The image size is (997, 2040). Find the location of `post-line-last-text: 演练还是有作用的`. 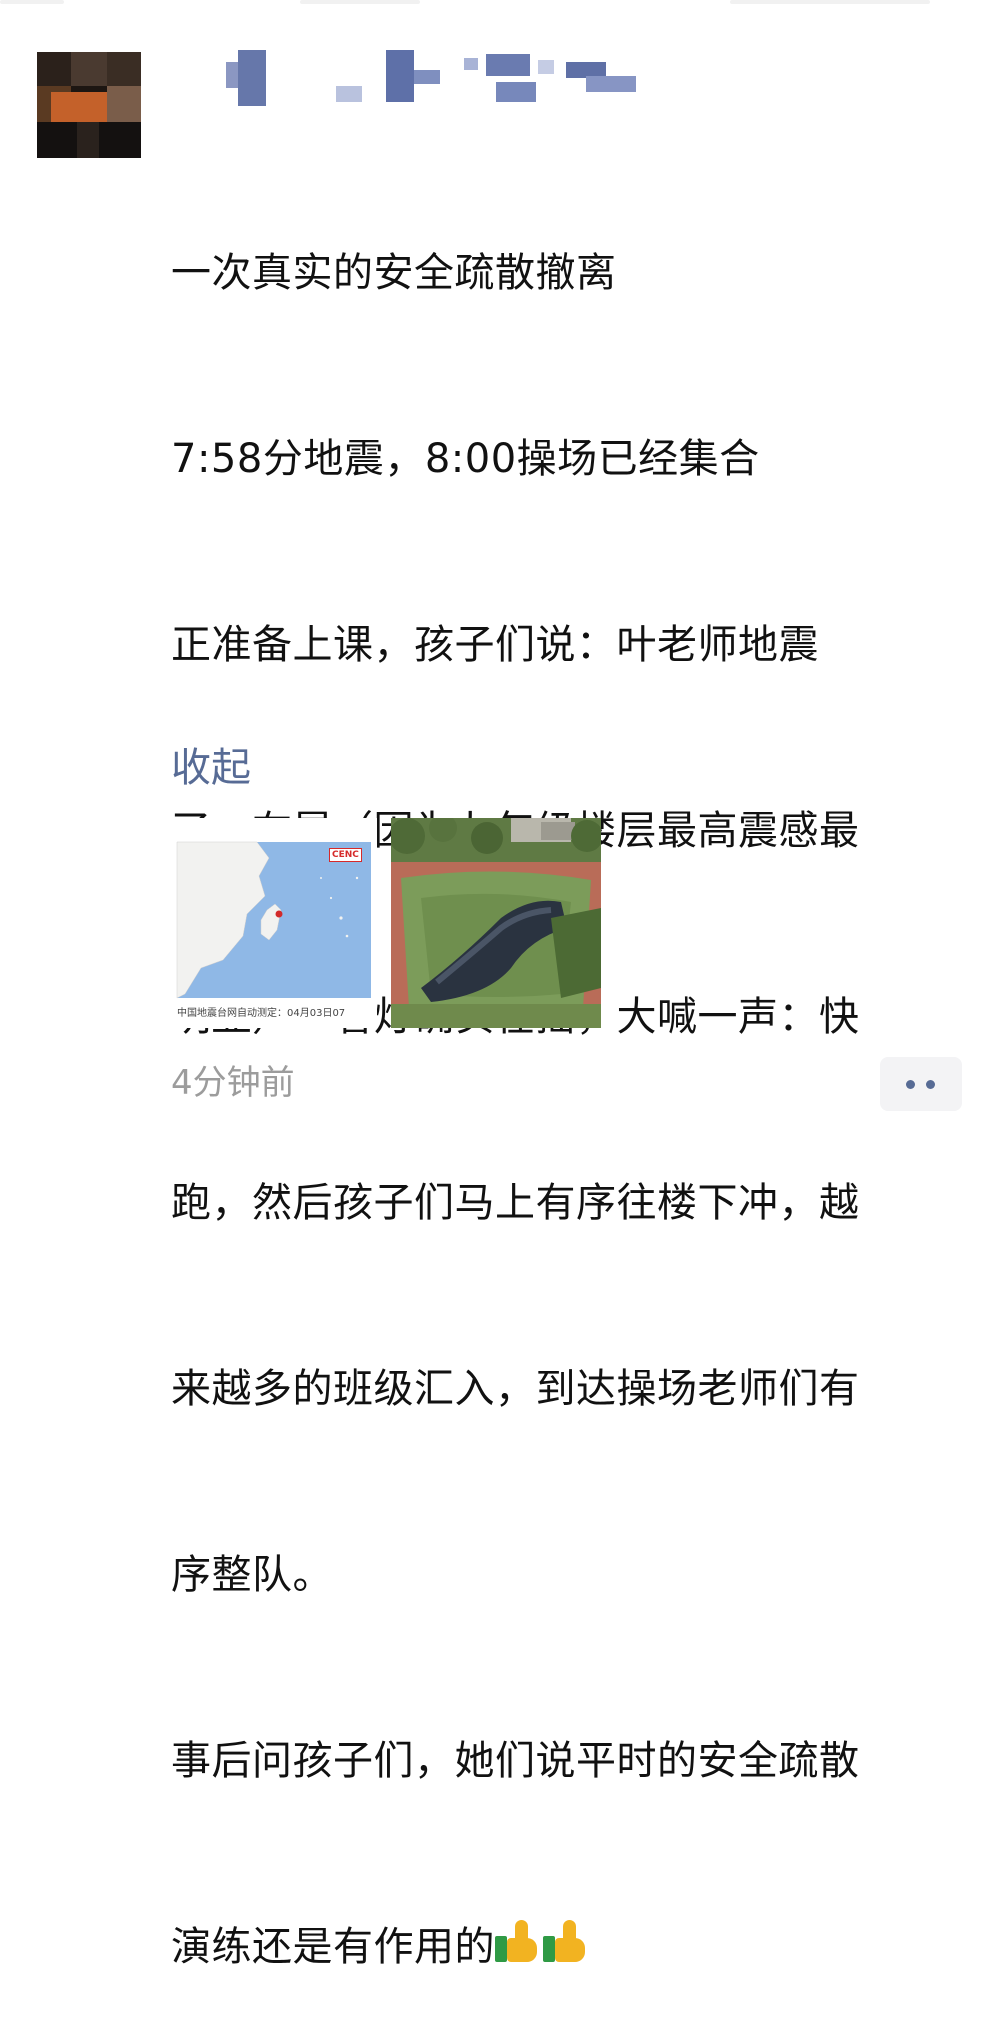

post-line-last-text: 演练还是有作用的 is located at coordinates (333, 1947).